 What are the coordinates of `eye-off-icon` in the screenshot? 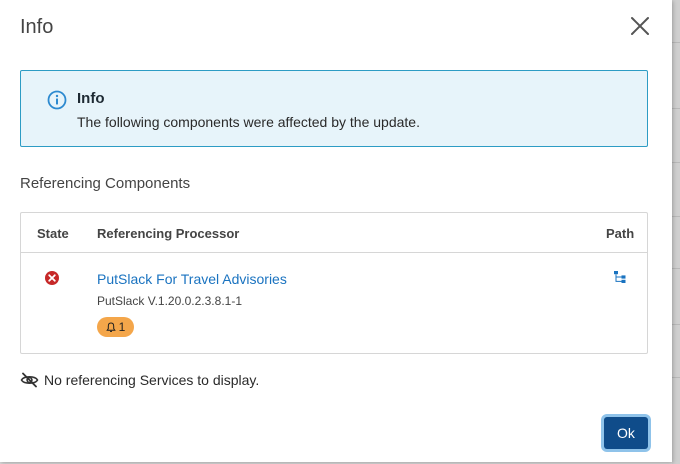 It's located at (29, 380).